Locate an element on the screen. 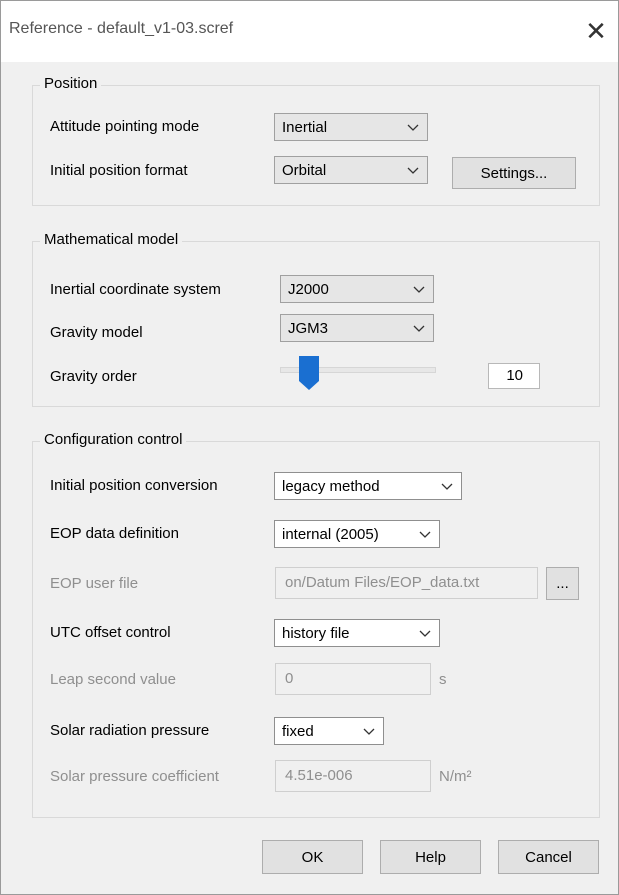 This screenshot has height=895, width=619. conversion-value: legacy method is located at coordinates (331, 486).